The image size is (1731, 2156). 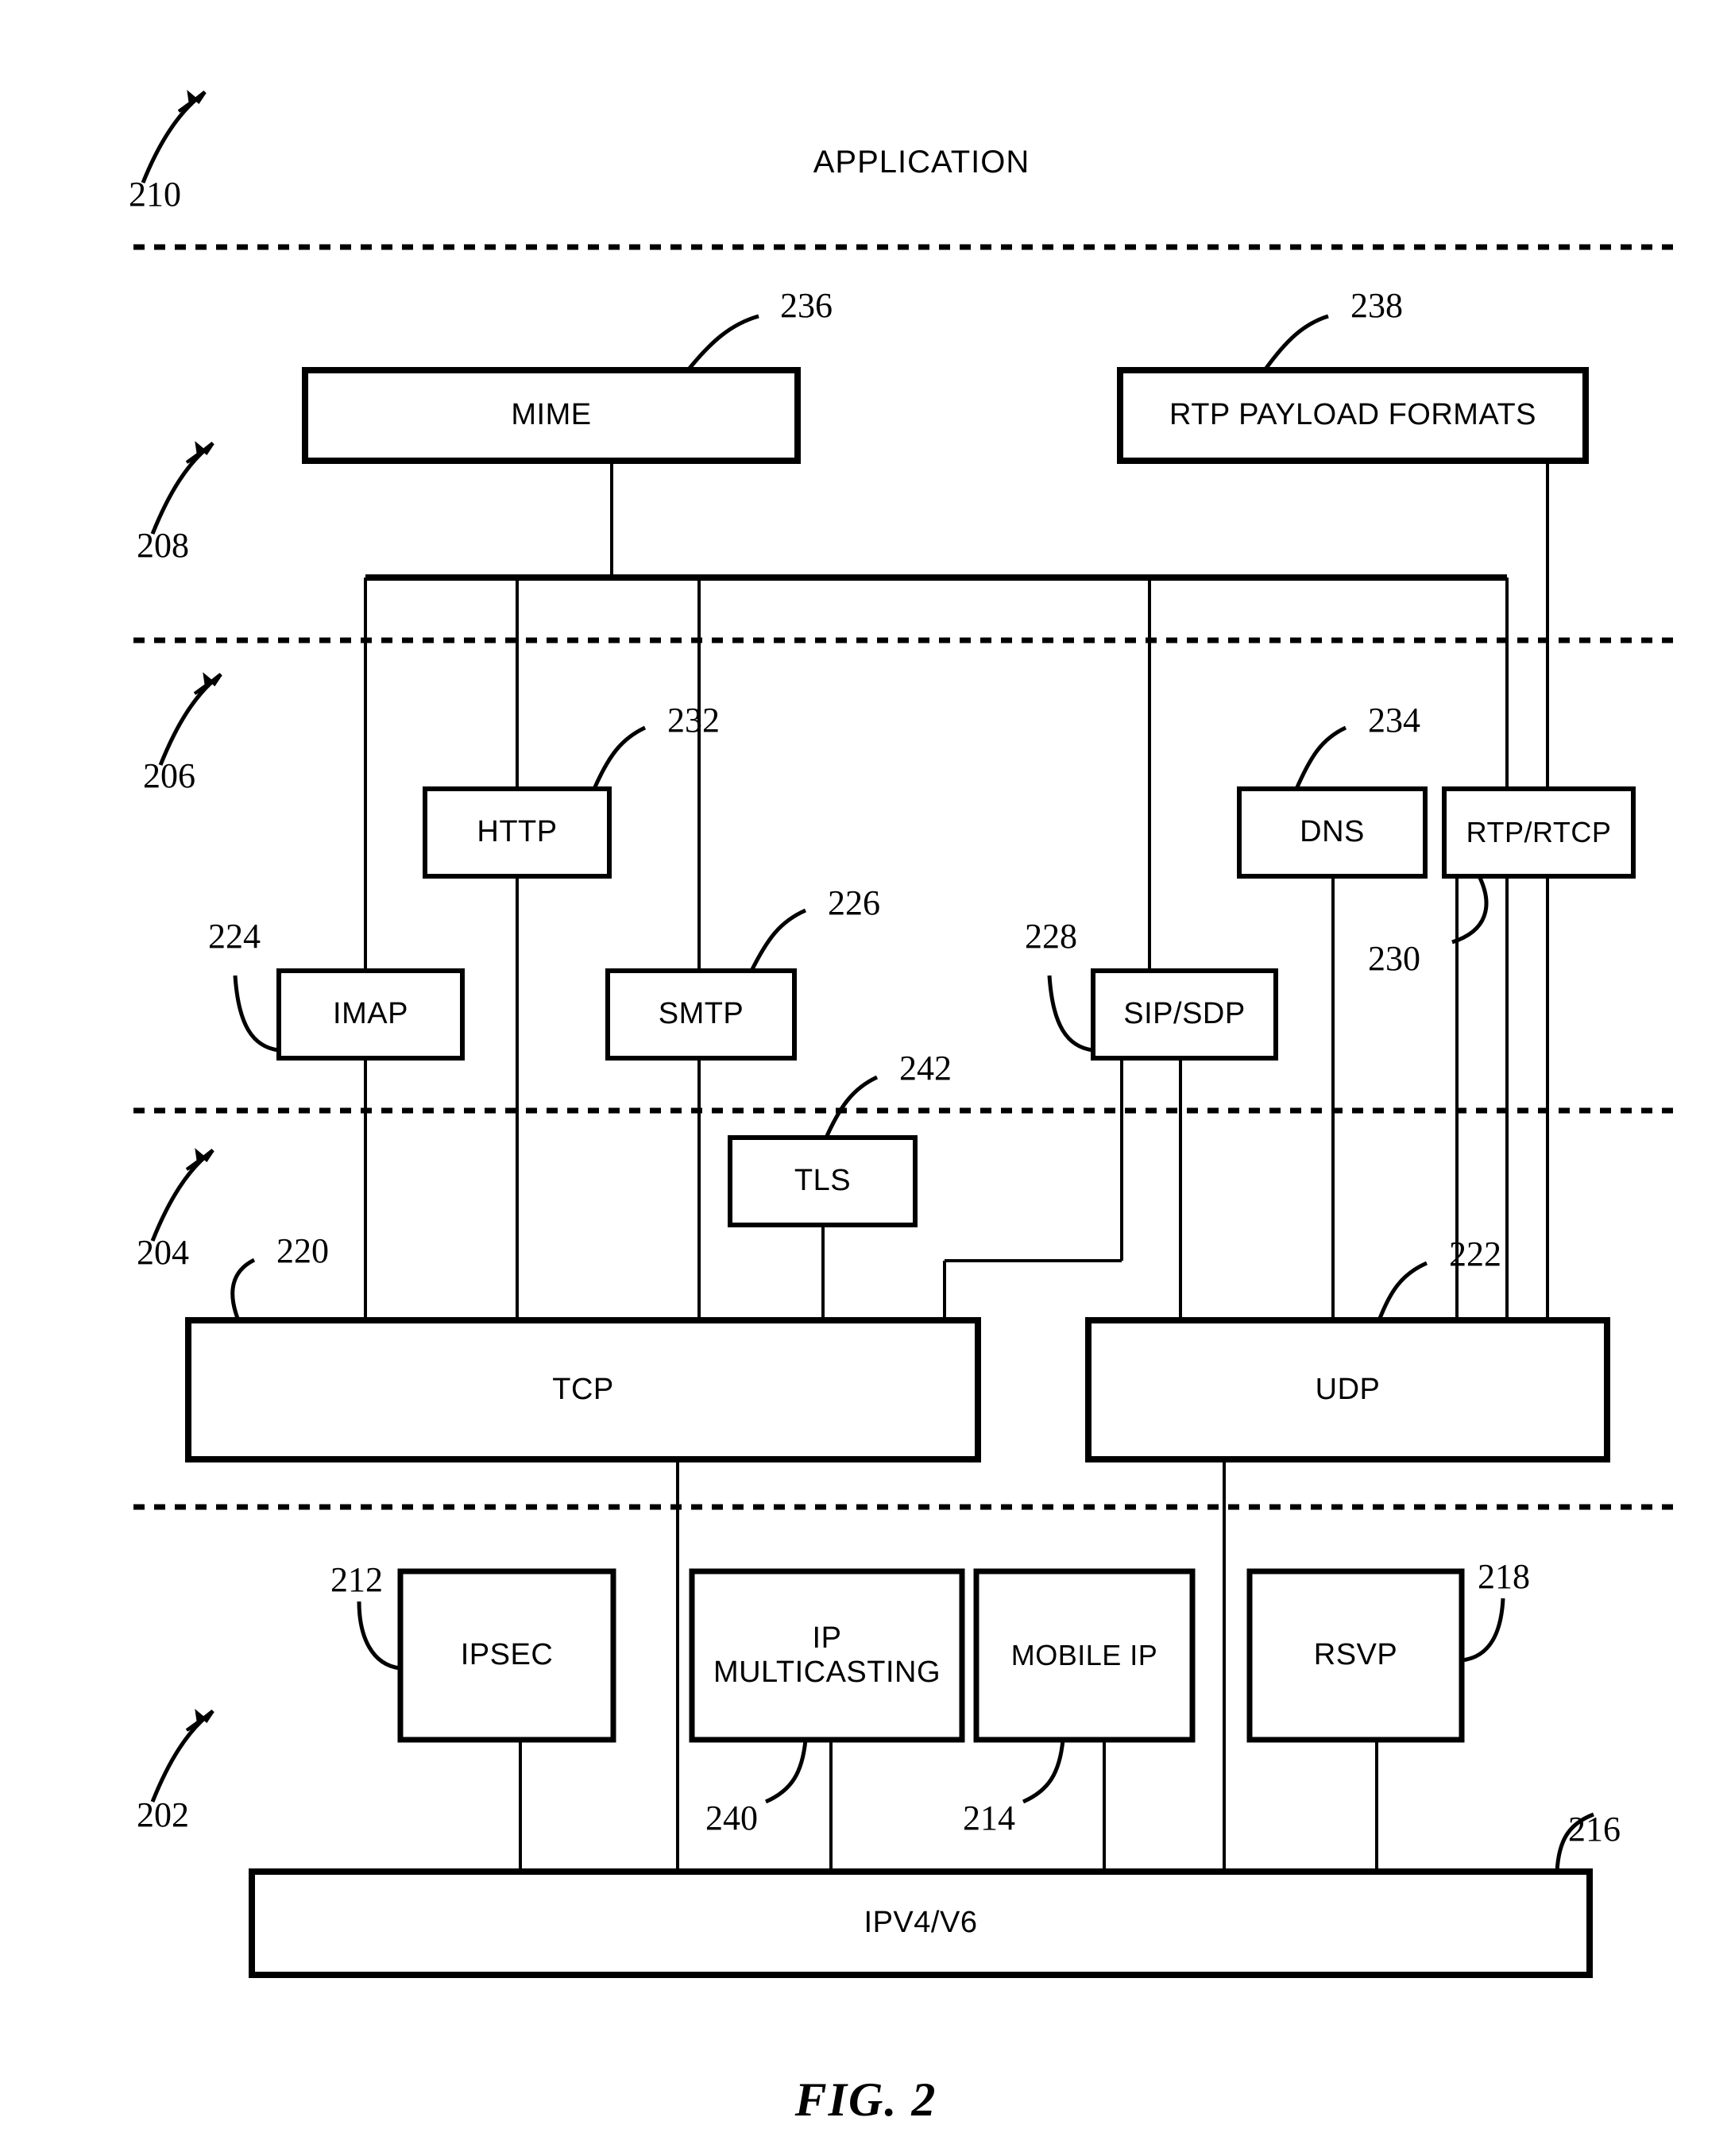 I want to click on application-layer-title: APPLICATION, so click(x=921, y=162).